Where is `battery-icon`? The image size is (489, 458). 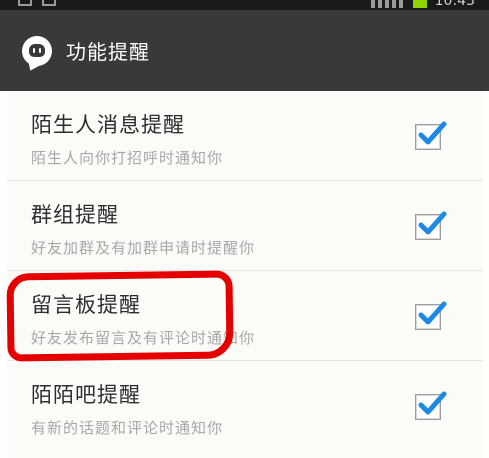
battery-icon is located at coordinates (419, 4).